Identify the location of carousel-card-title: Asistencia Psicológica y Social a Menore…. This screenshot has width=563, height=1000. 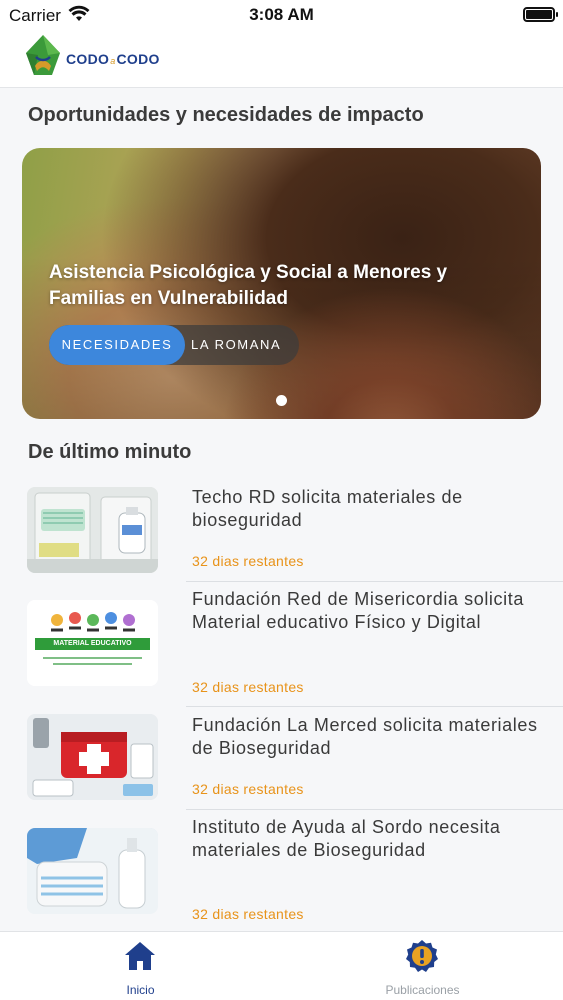
(248, 285).